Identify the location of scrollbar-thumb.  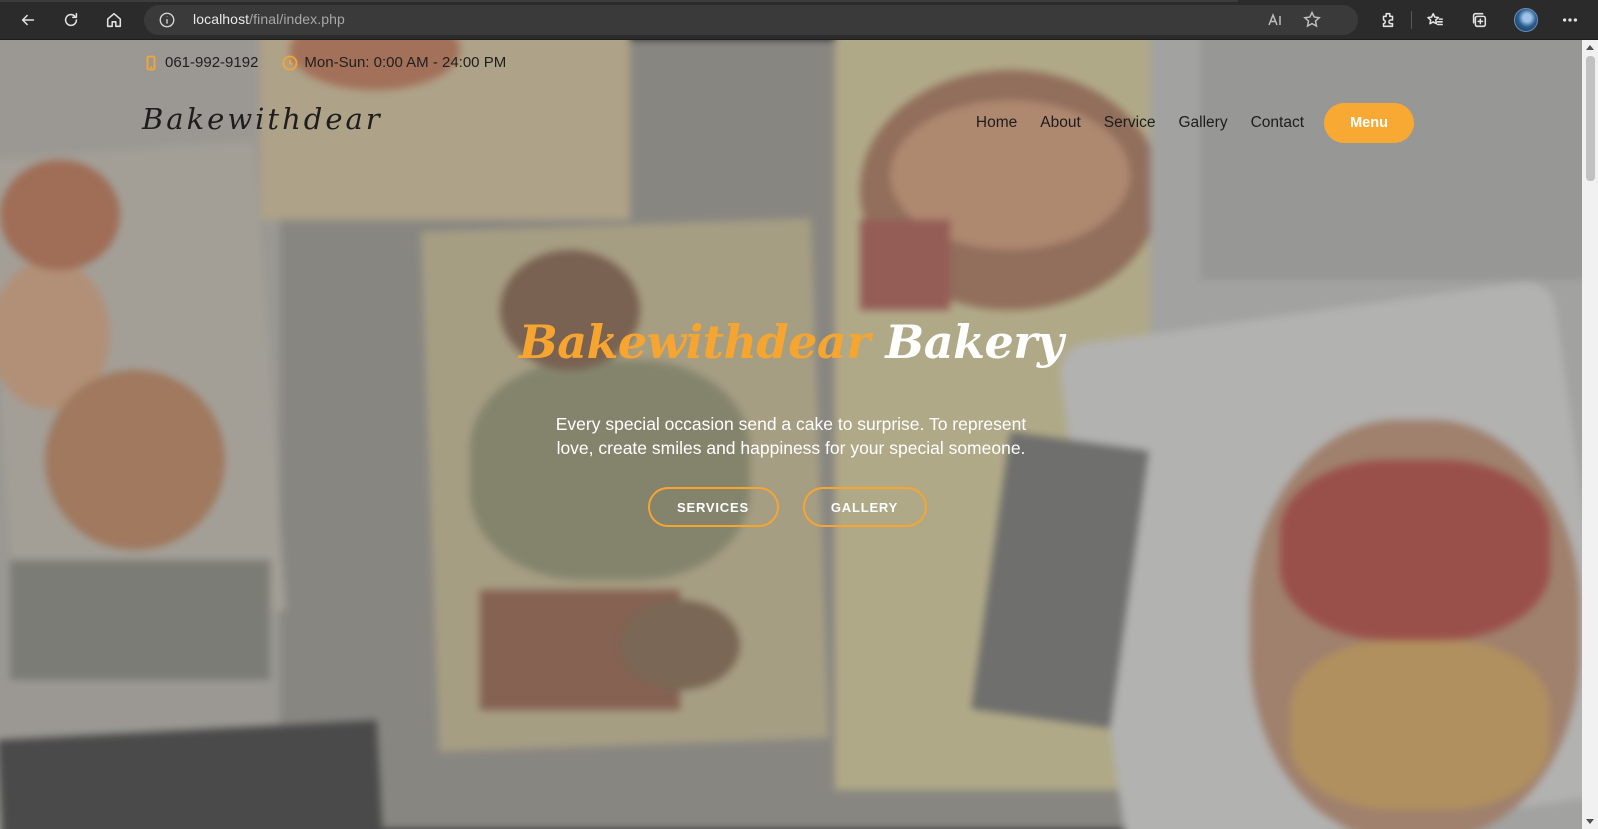
(1590, 118).